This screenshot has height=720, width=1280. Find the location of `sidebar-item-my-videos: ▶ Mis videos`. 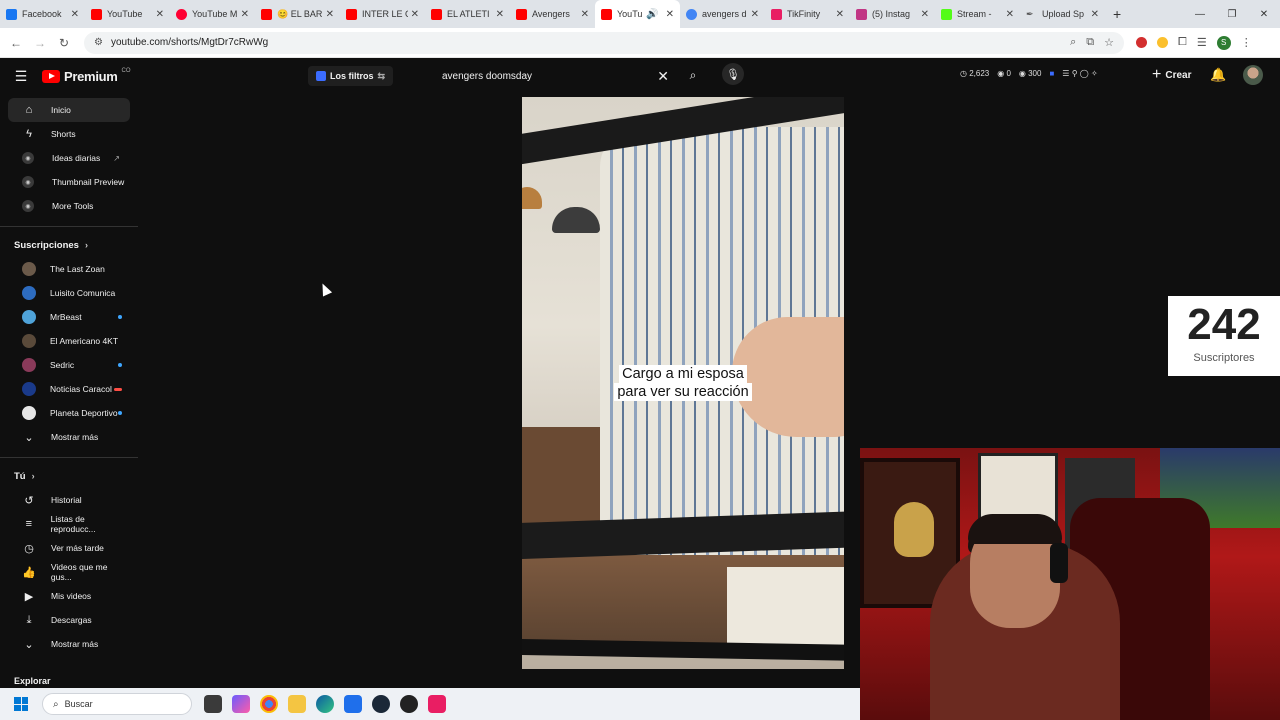

sidebar-item-my-videos: ▶ Mis videos is located at coordinates (69, 596).